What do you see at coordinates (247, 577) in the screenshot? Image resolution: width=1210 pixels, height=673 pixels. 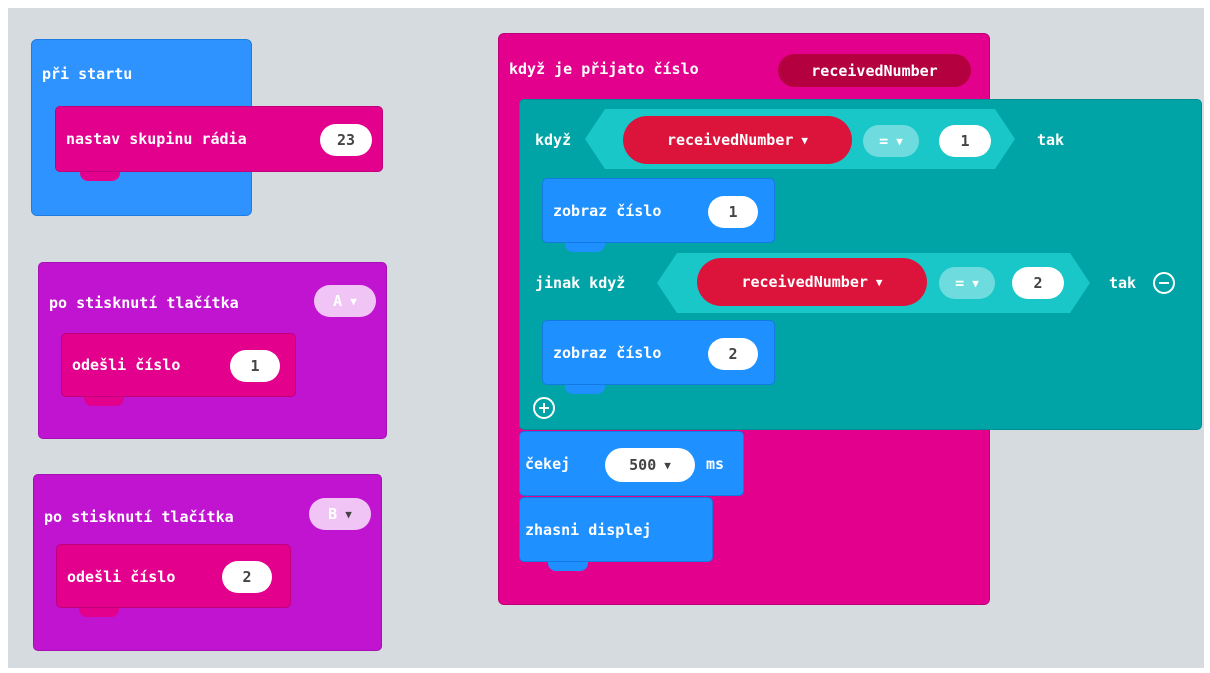 I see `send-number-value-b: 2` at bounding box center [247, 577].